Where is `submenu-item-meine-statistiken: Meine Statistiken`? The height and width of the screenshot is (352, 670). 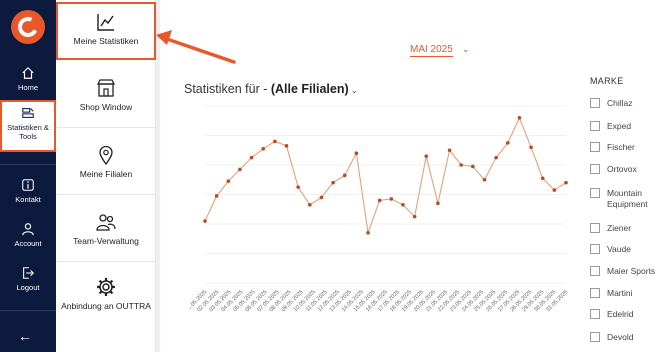 submenu-item-meine-statistiken: Meine Statistiken is located at coordinates (106, 31).